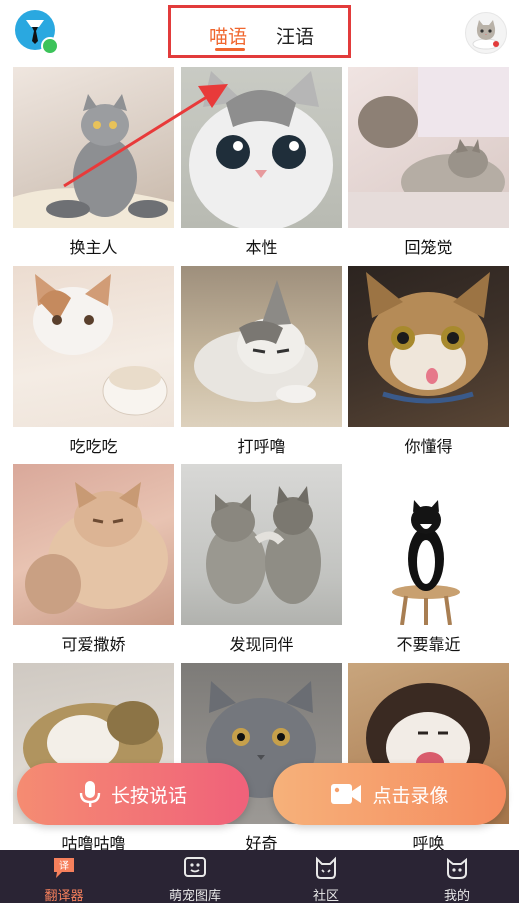 The width and height of the screenshot is (519, 904). What do you see at coordinates (195, 867) in the screenshot?
I see `gallery-icon` at bounding box center [195, 867].